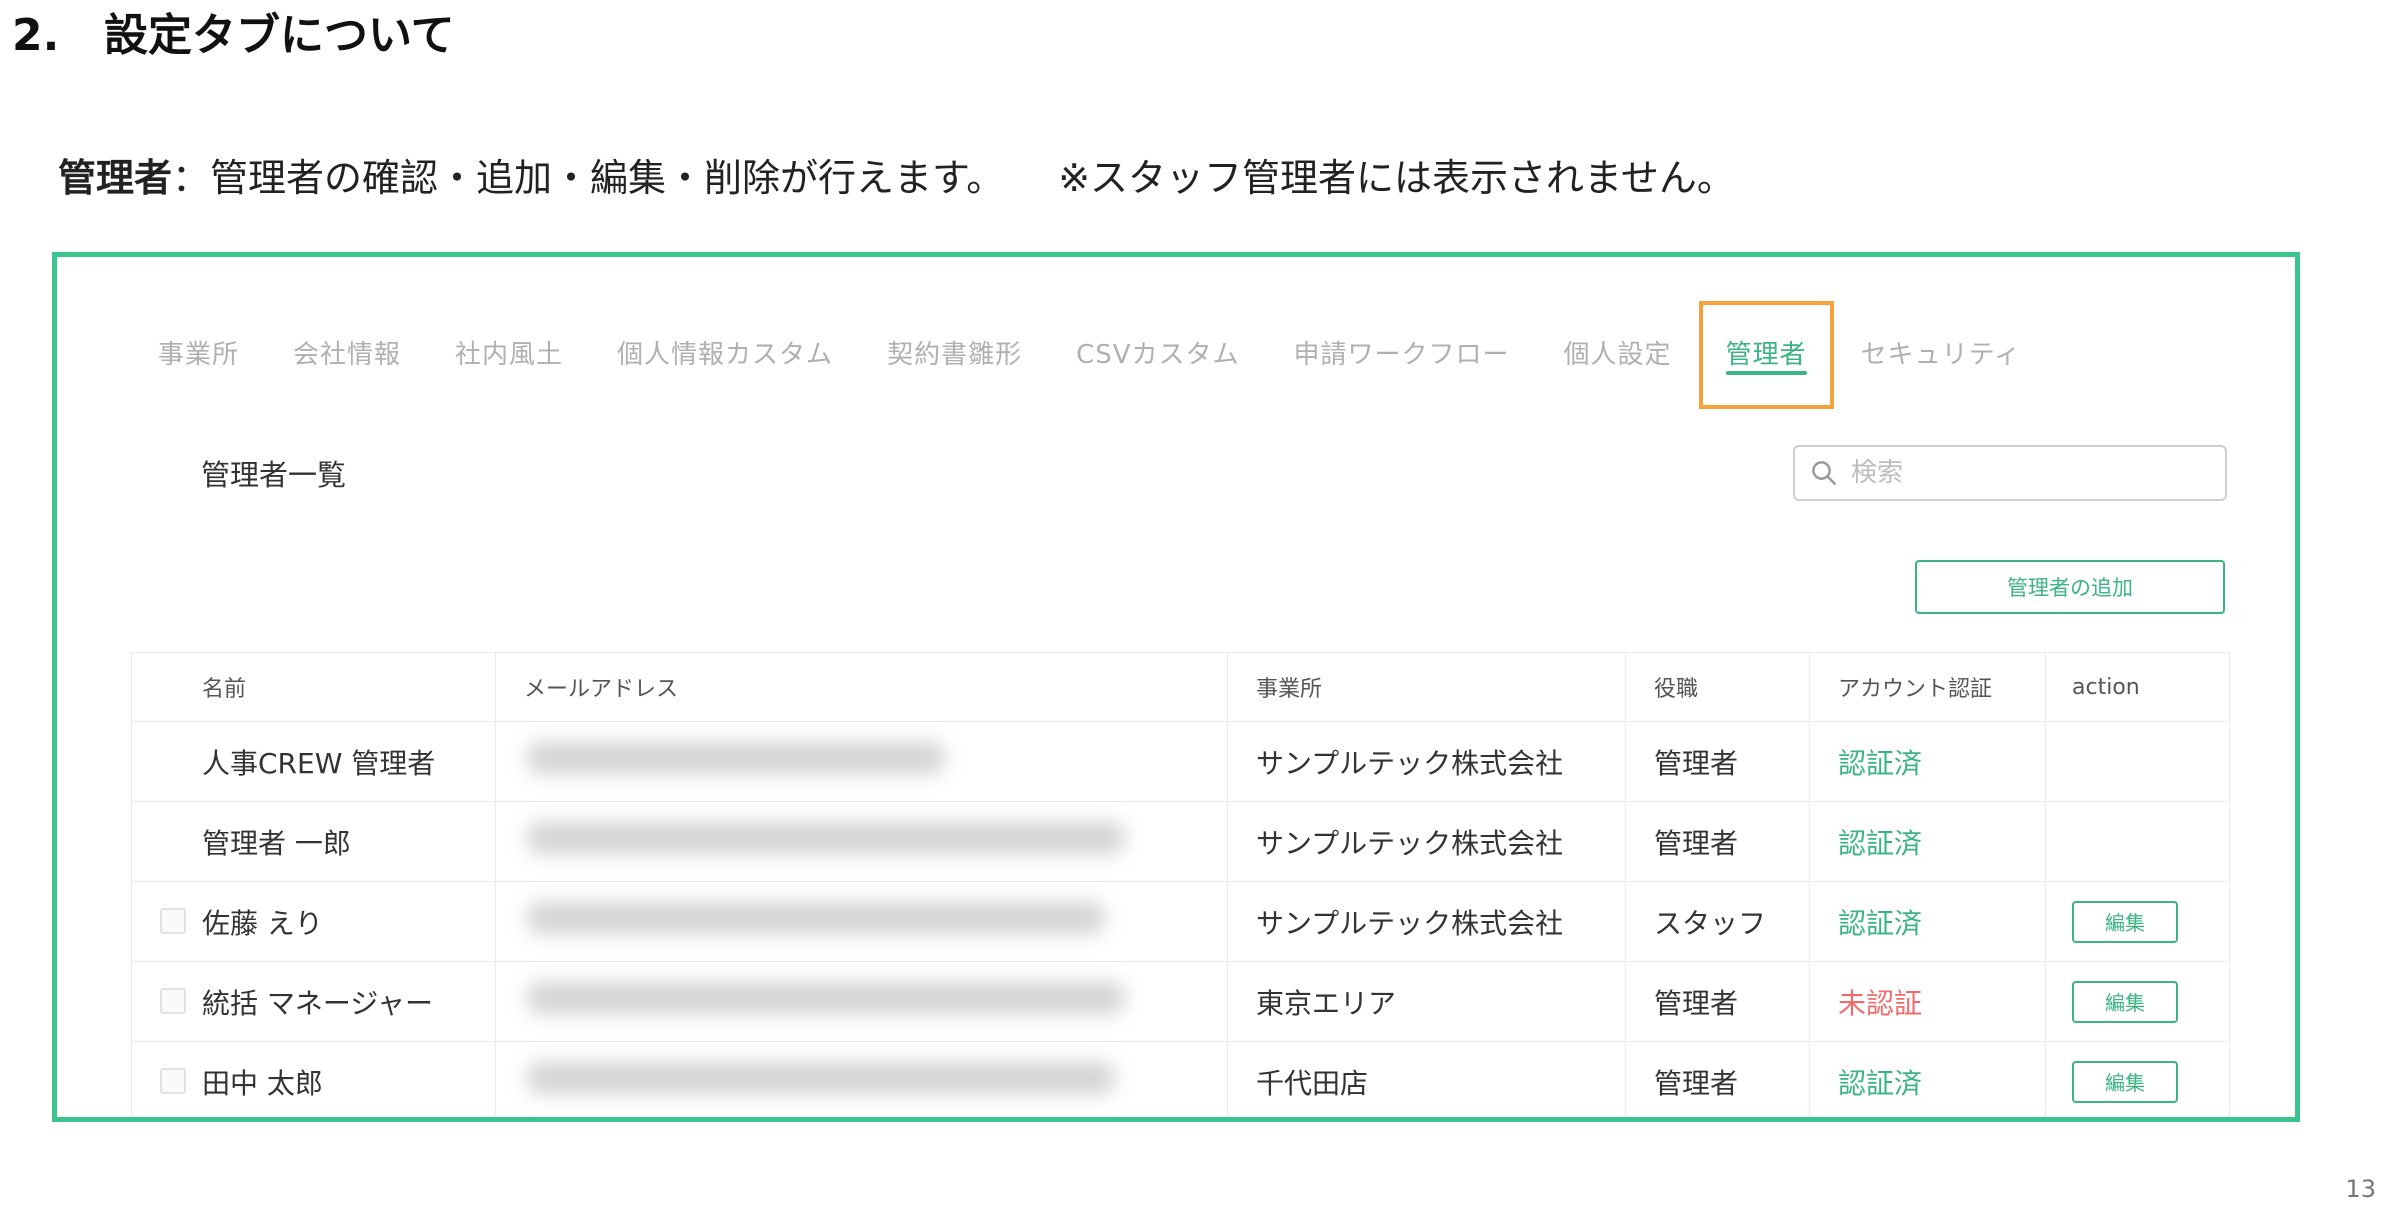 This screenshot has height=1206, width=2400. I want to click on name-cell: 佐藤 えり, so click(313, 921).